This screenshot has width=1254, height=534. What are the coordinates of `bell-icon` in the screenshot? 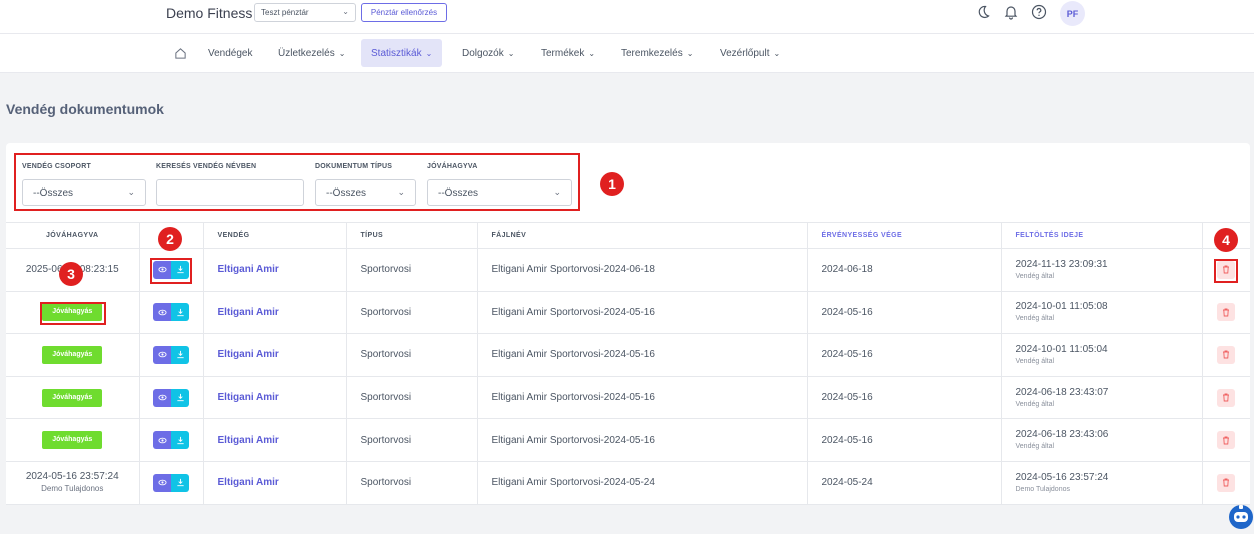 It's located at (1011, 12).